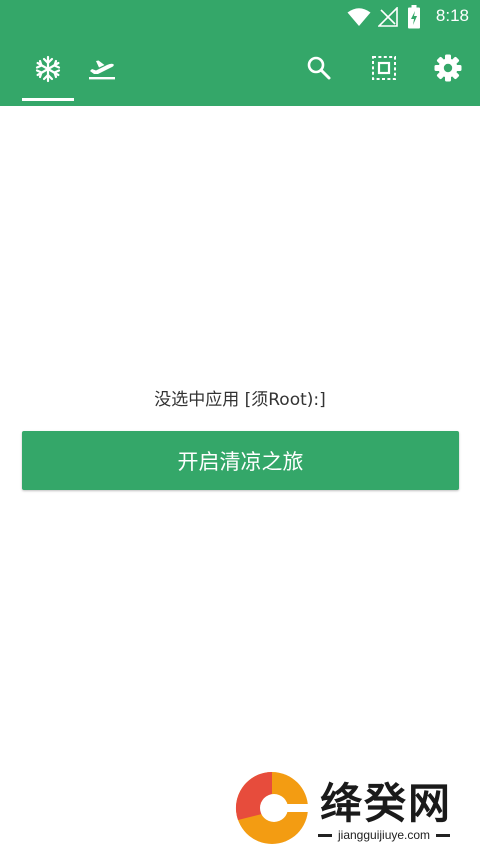  I want to click on tab-freeze, so click(48, 69).